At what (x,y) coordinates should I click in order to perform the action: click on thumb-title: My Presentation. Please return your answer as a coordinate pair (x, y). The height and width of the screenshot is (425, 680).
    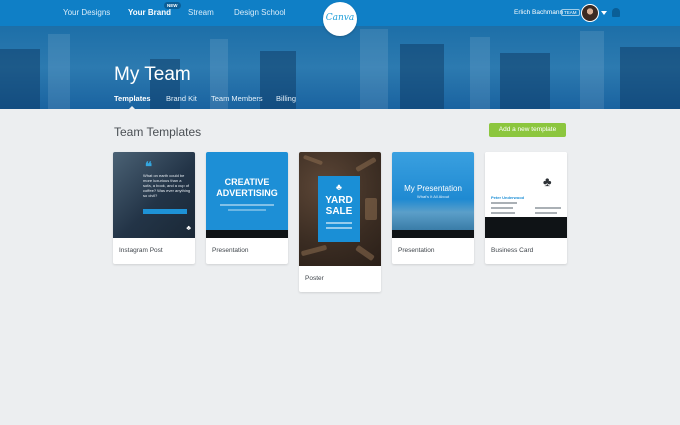
    Looking at the image, I should click on (433, 188).